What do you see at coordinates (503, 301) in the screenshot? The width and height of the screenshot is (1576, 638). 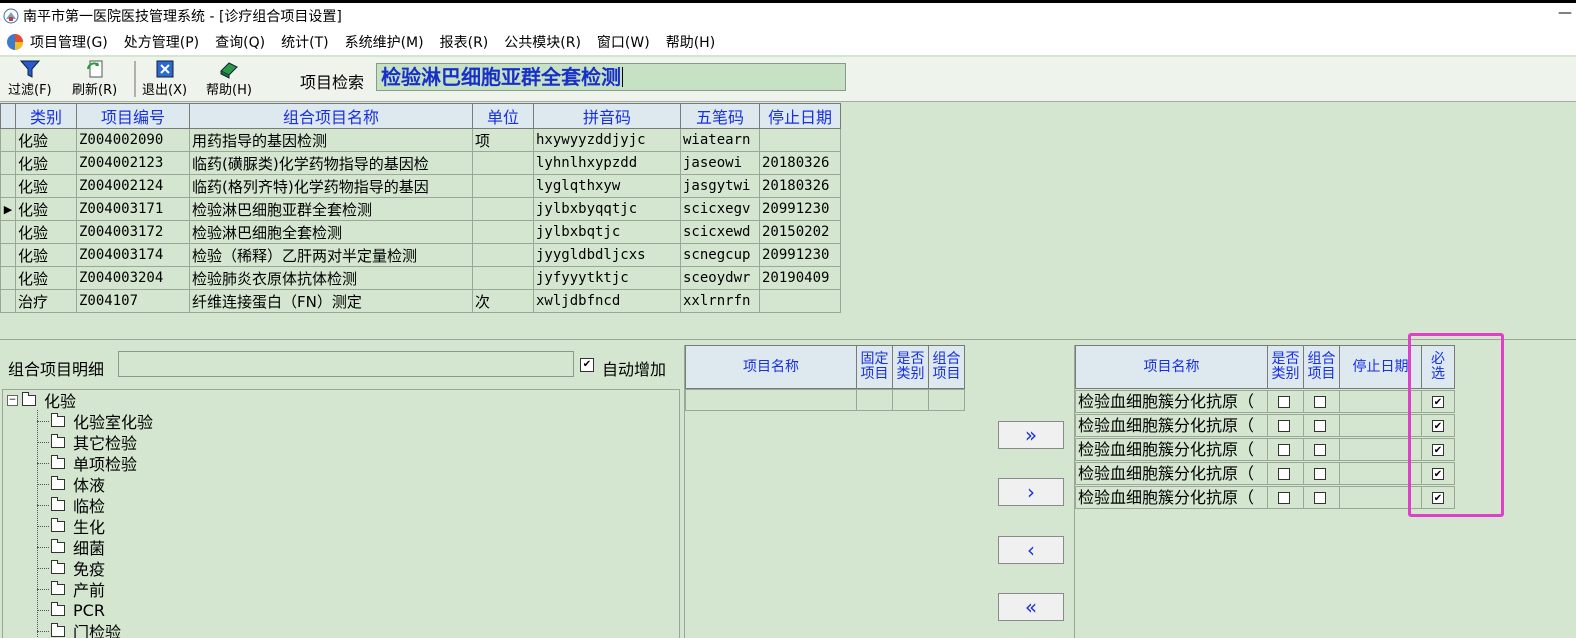 I see `cell-unit: 次` at bounding box center [503, 301].